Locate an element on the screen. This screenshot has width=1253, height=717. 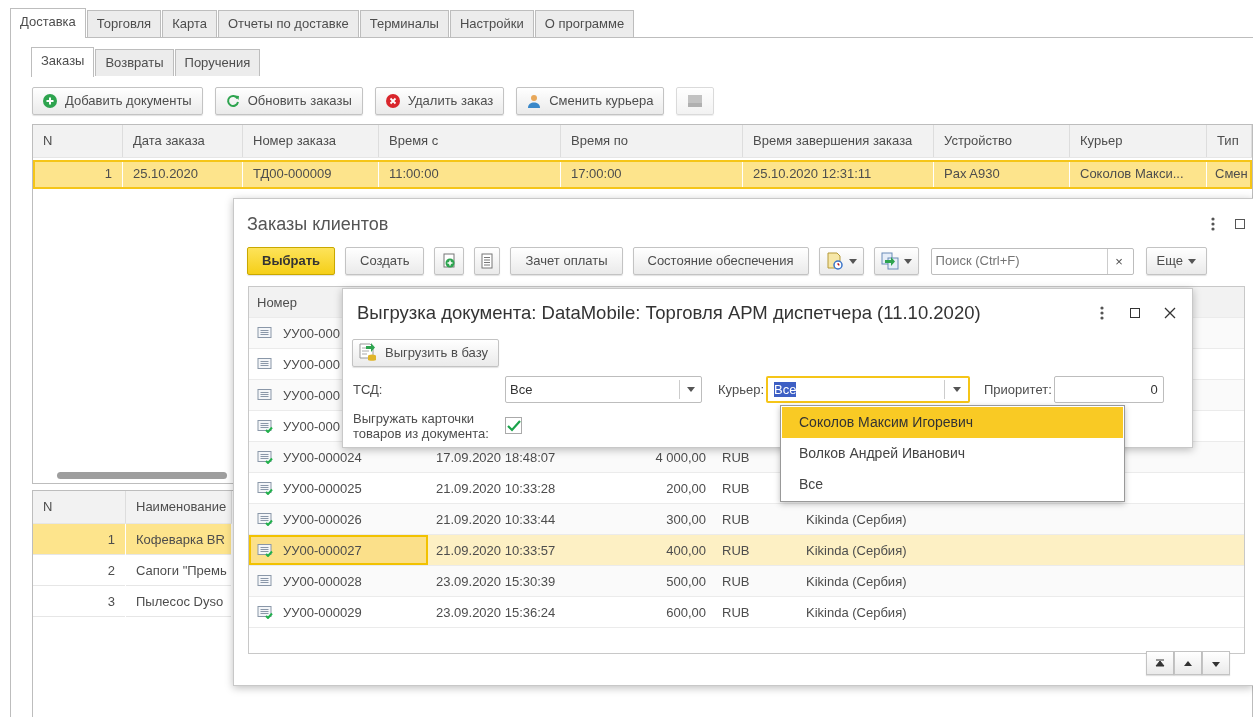
scroll-top-button is located at coordinates (1160, 663).